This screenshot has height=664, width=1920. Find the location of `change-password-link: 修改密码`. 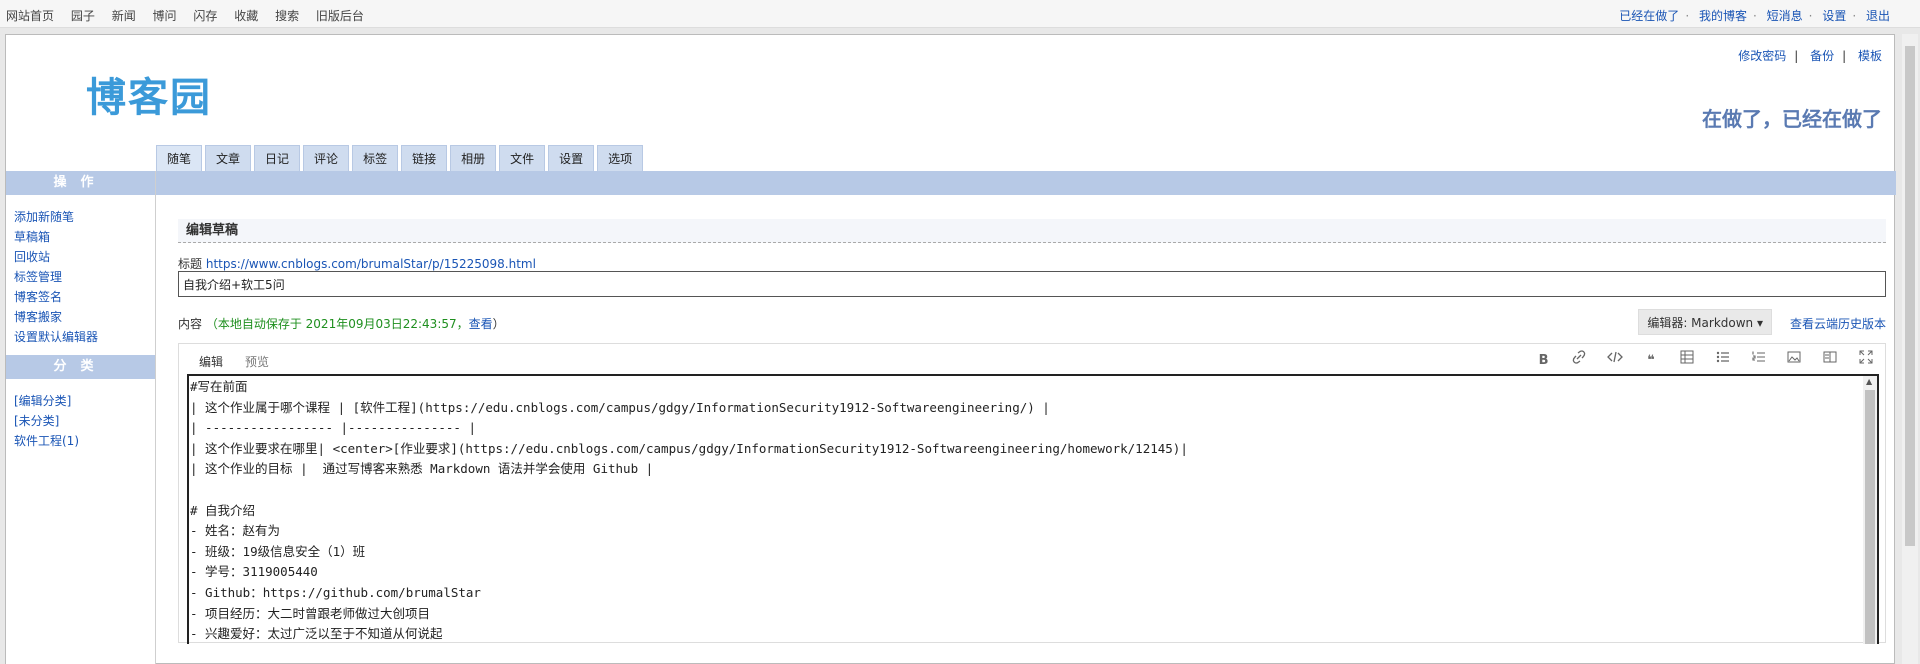

change-password-link: 修改密码 is located at coordinates (1762, 56).